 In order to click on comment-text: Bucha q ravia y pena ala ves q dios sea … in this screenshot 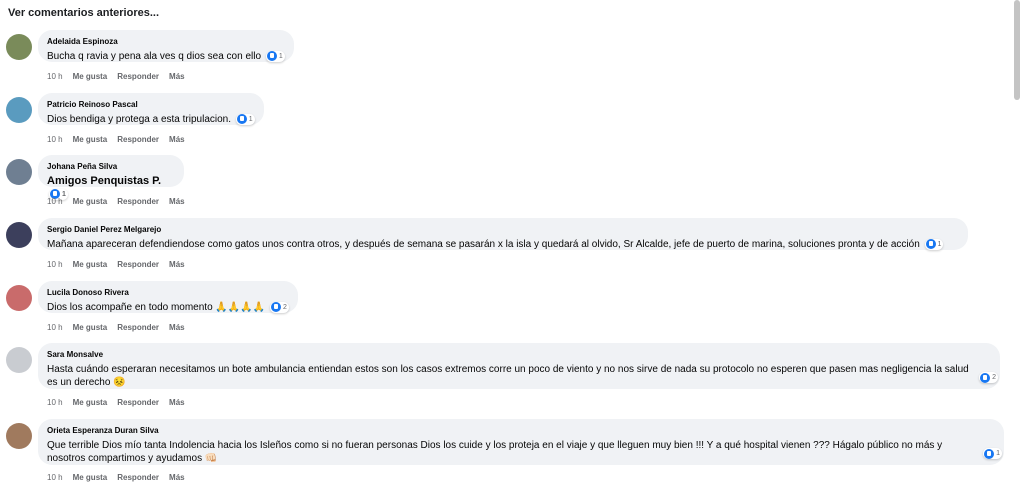, I will do `click(166, 56)`.